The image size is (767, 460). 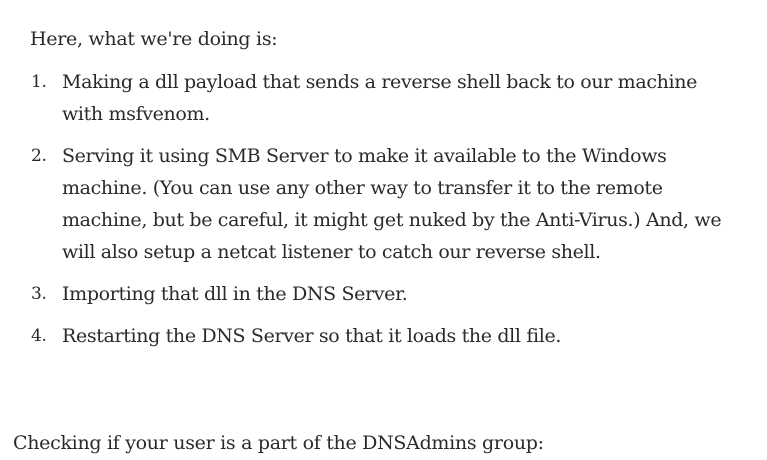 I want to click on list-item-number: 2., so click(x=39, y=156).